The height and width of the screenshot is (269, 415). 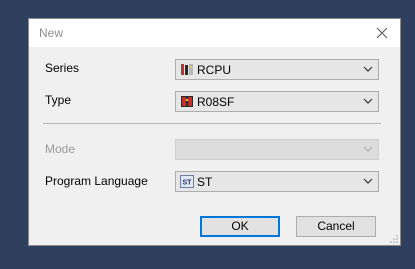 I want to click on st-icon-text: ST, so click(x=188, y=183).